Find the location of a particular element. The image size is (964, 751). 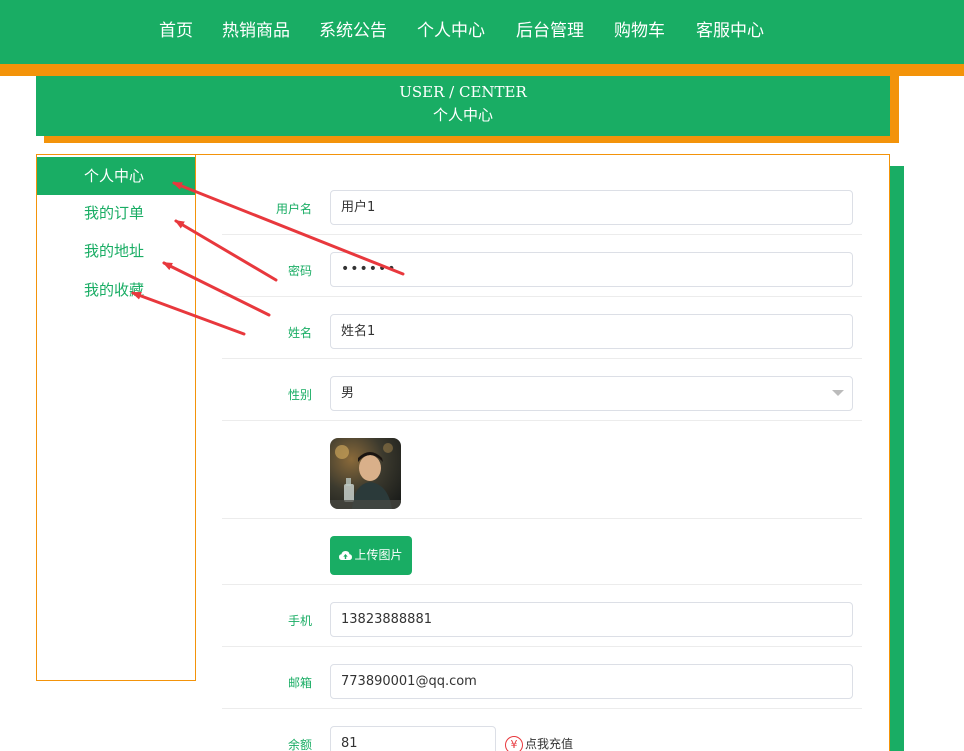

header-title-en: USER / CENTER is located at coordinates (463, 92).